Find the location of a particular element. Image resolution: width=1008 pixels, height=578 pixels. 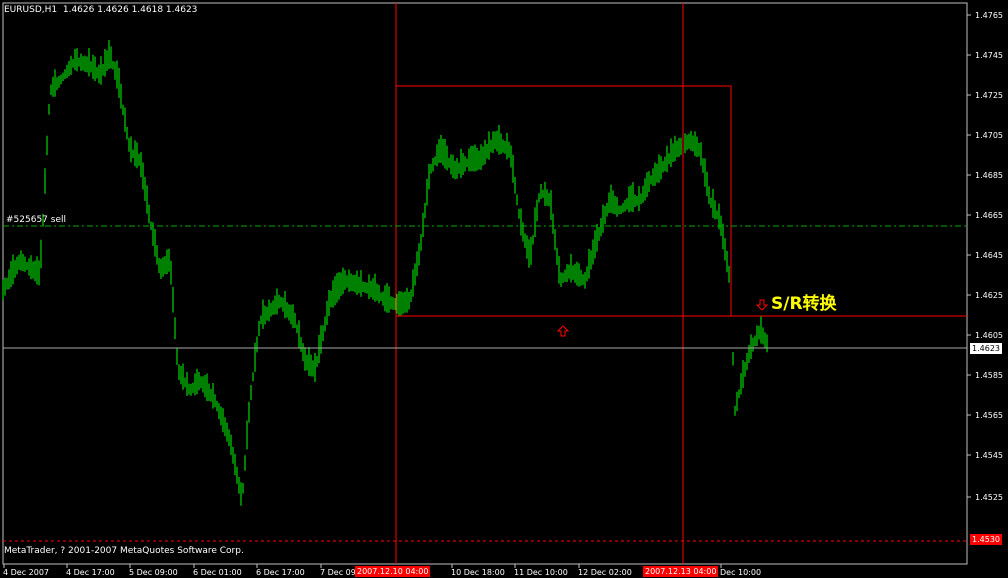

time-axis-label: Dec 10:00 is located at coordinates (740, 572).